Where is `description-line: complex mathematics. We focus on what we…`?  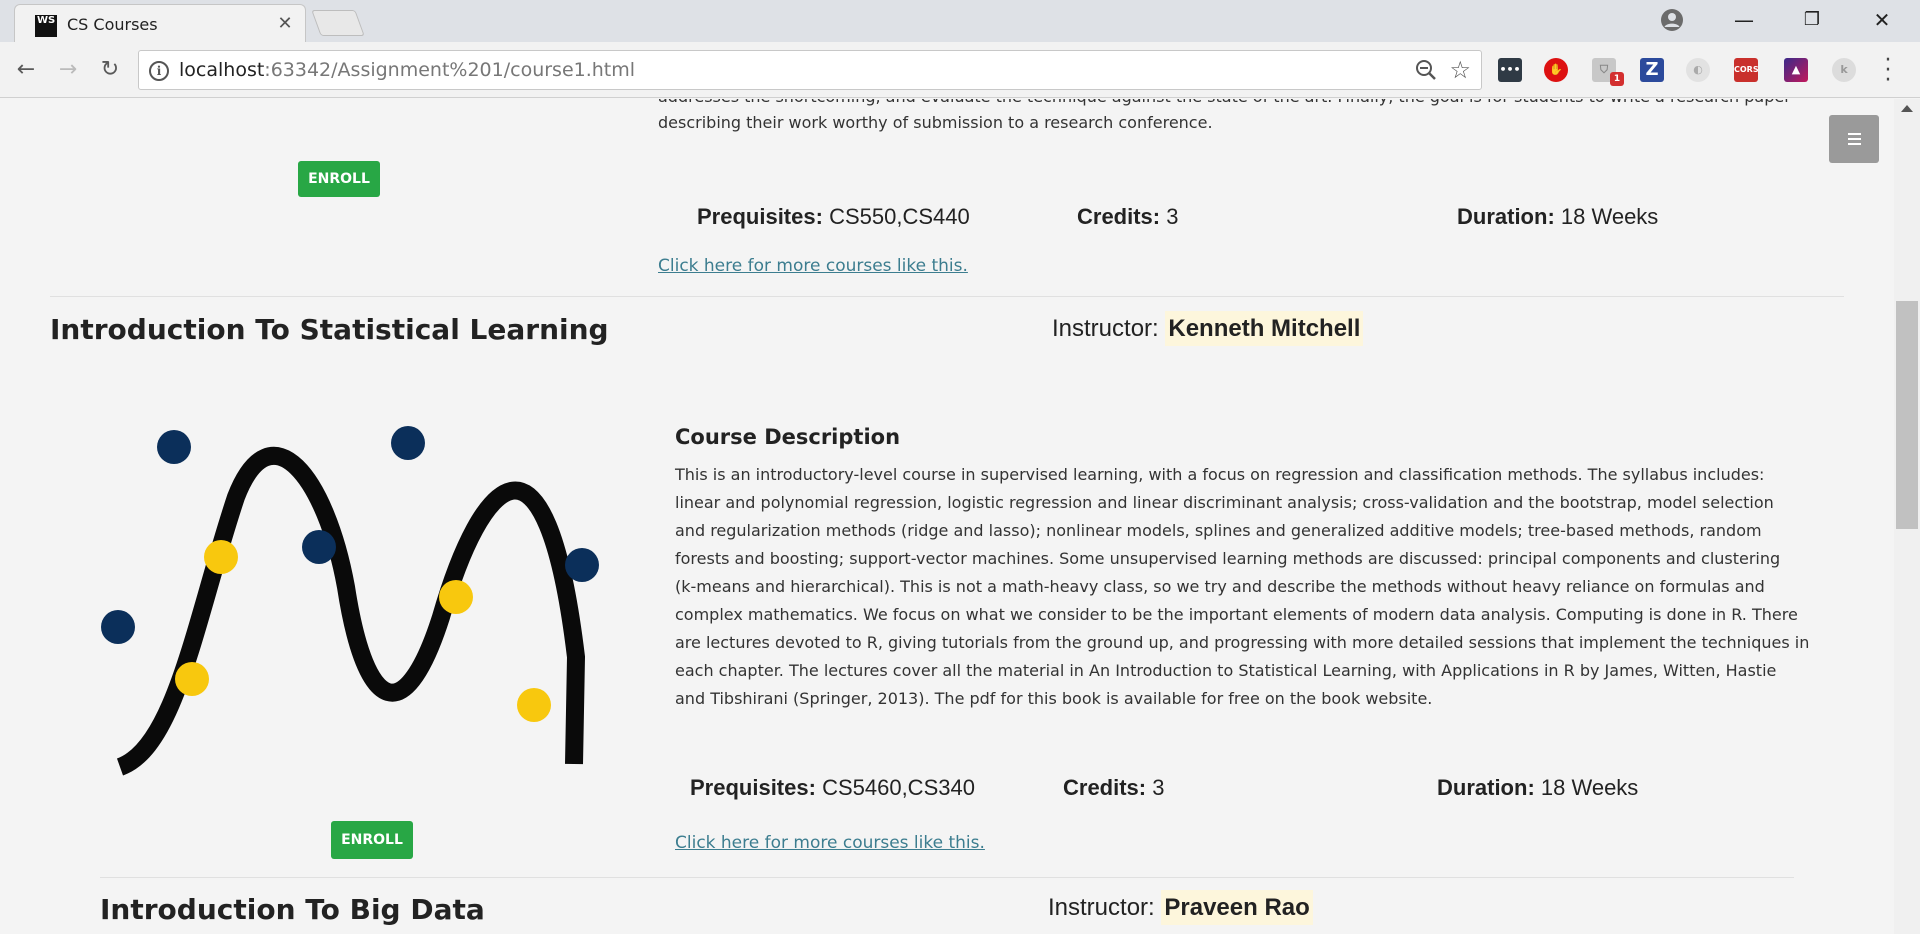
description-line: complex mathematics. We focus on what we… is located at coordinates (1236, 614).